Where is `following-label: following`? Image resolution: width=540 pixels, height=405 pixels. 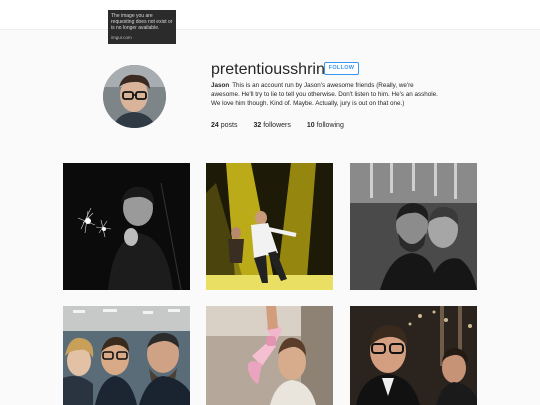 following-label: following is located at coordinates (330, 125).